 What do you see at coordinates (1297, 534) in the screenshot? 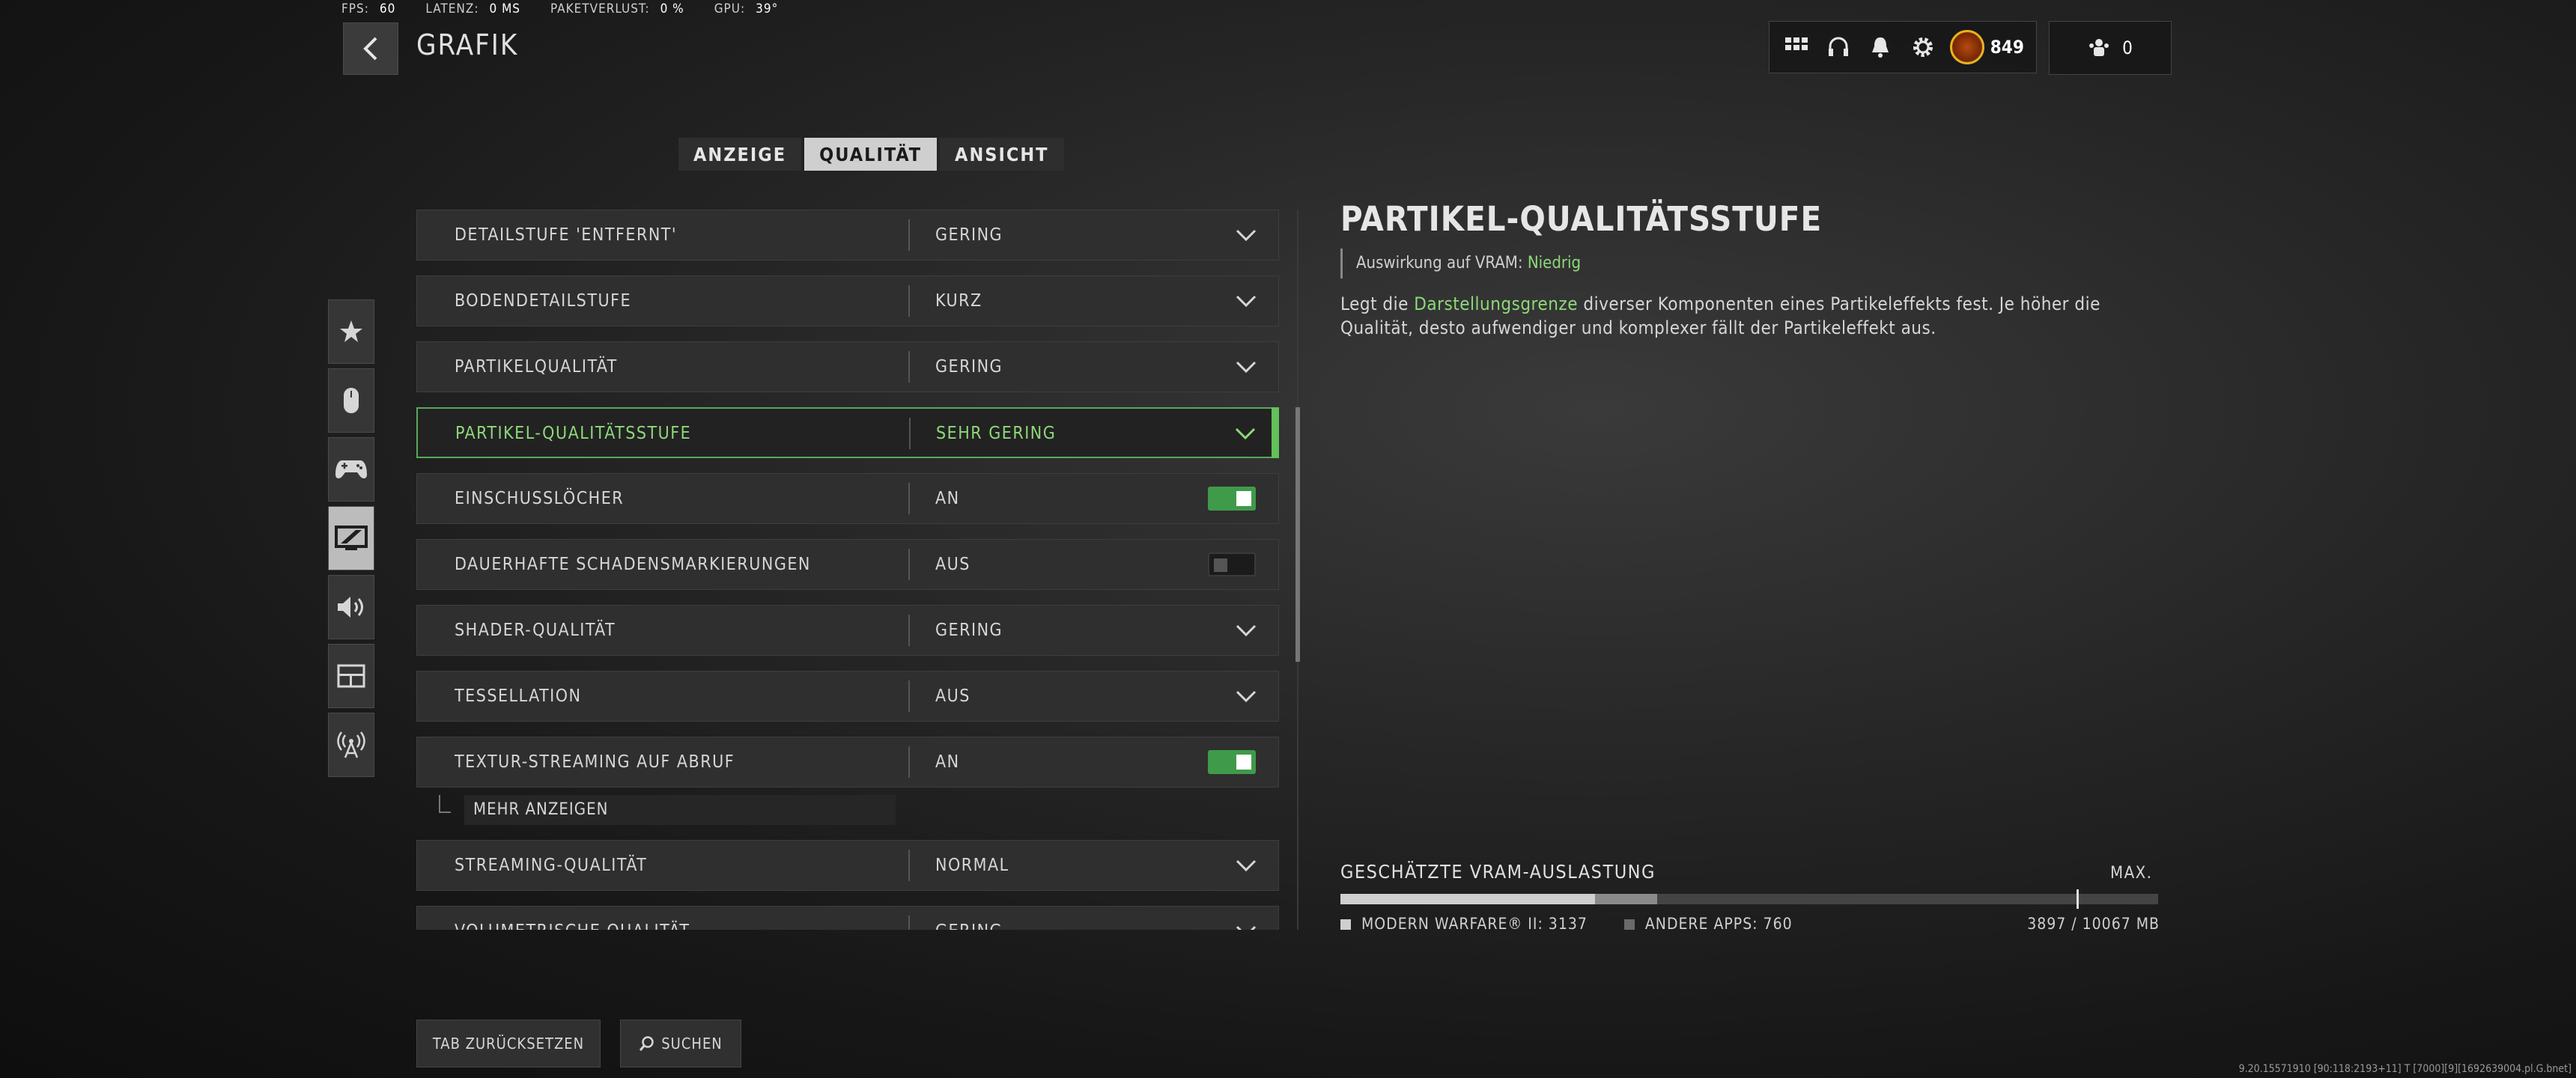
I see `scrollbar-thumb` at bounding box center [1297, 534].